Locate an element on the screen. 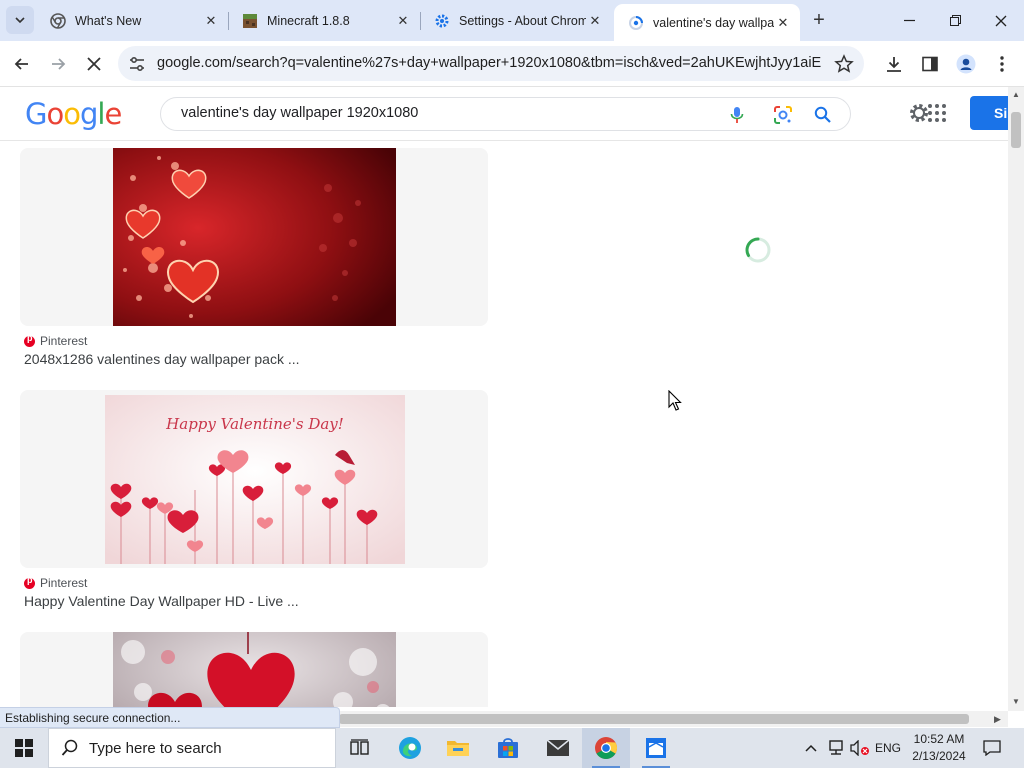  downloads-button is located at coordinates (894, 64).